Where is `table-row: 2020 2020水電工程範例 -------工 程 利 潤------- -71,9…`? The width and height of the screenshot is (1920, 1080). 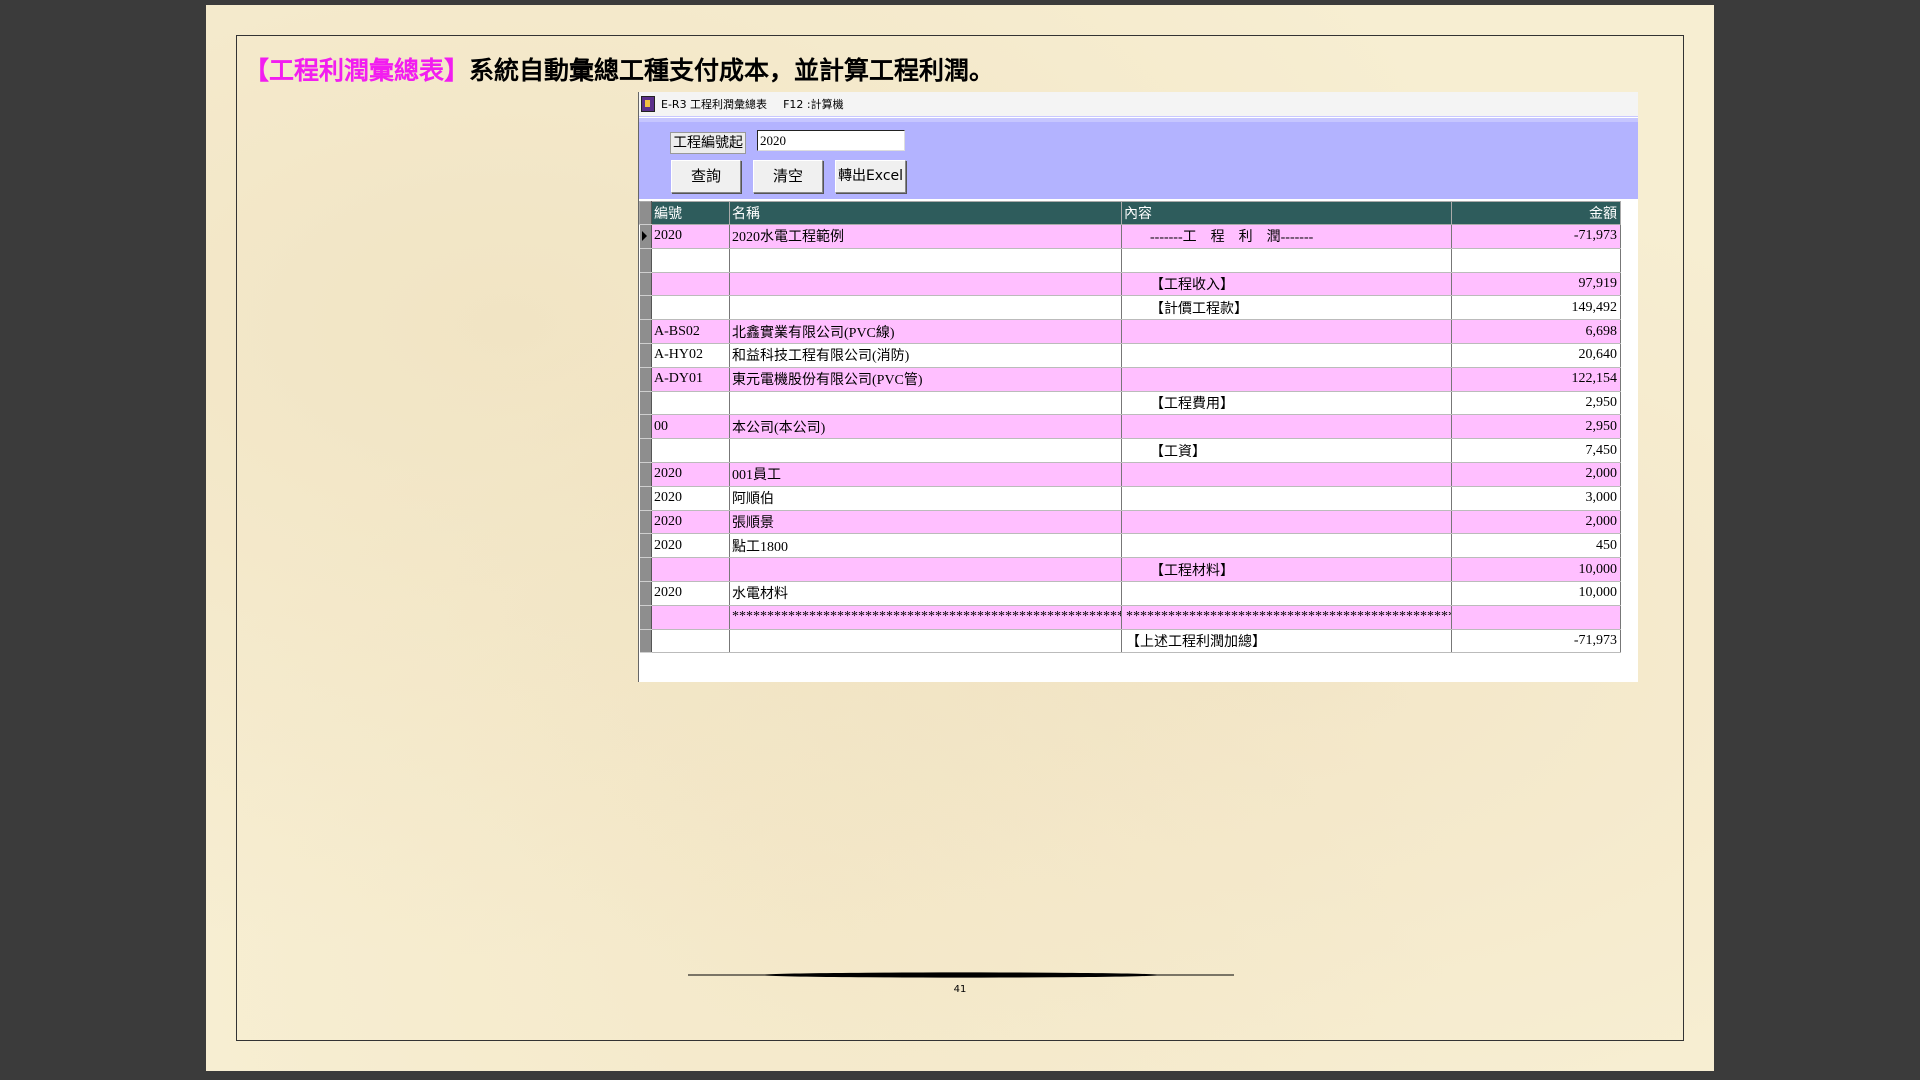 table-row: 2020 2020水電工程範例 -------工 程 利 潤------- -71,9… is located at coordinates (1130, 236).